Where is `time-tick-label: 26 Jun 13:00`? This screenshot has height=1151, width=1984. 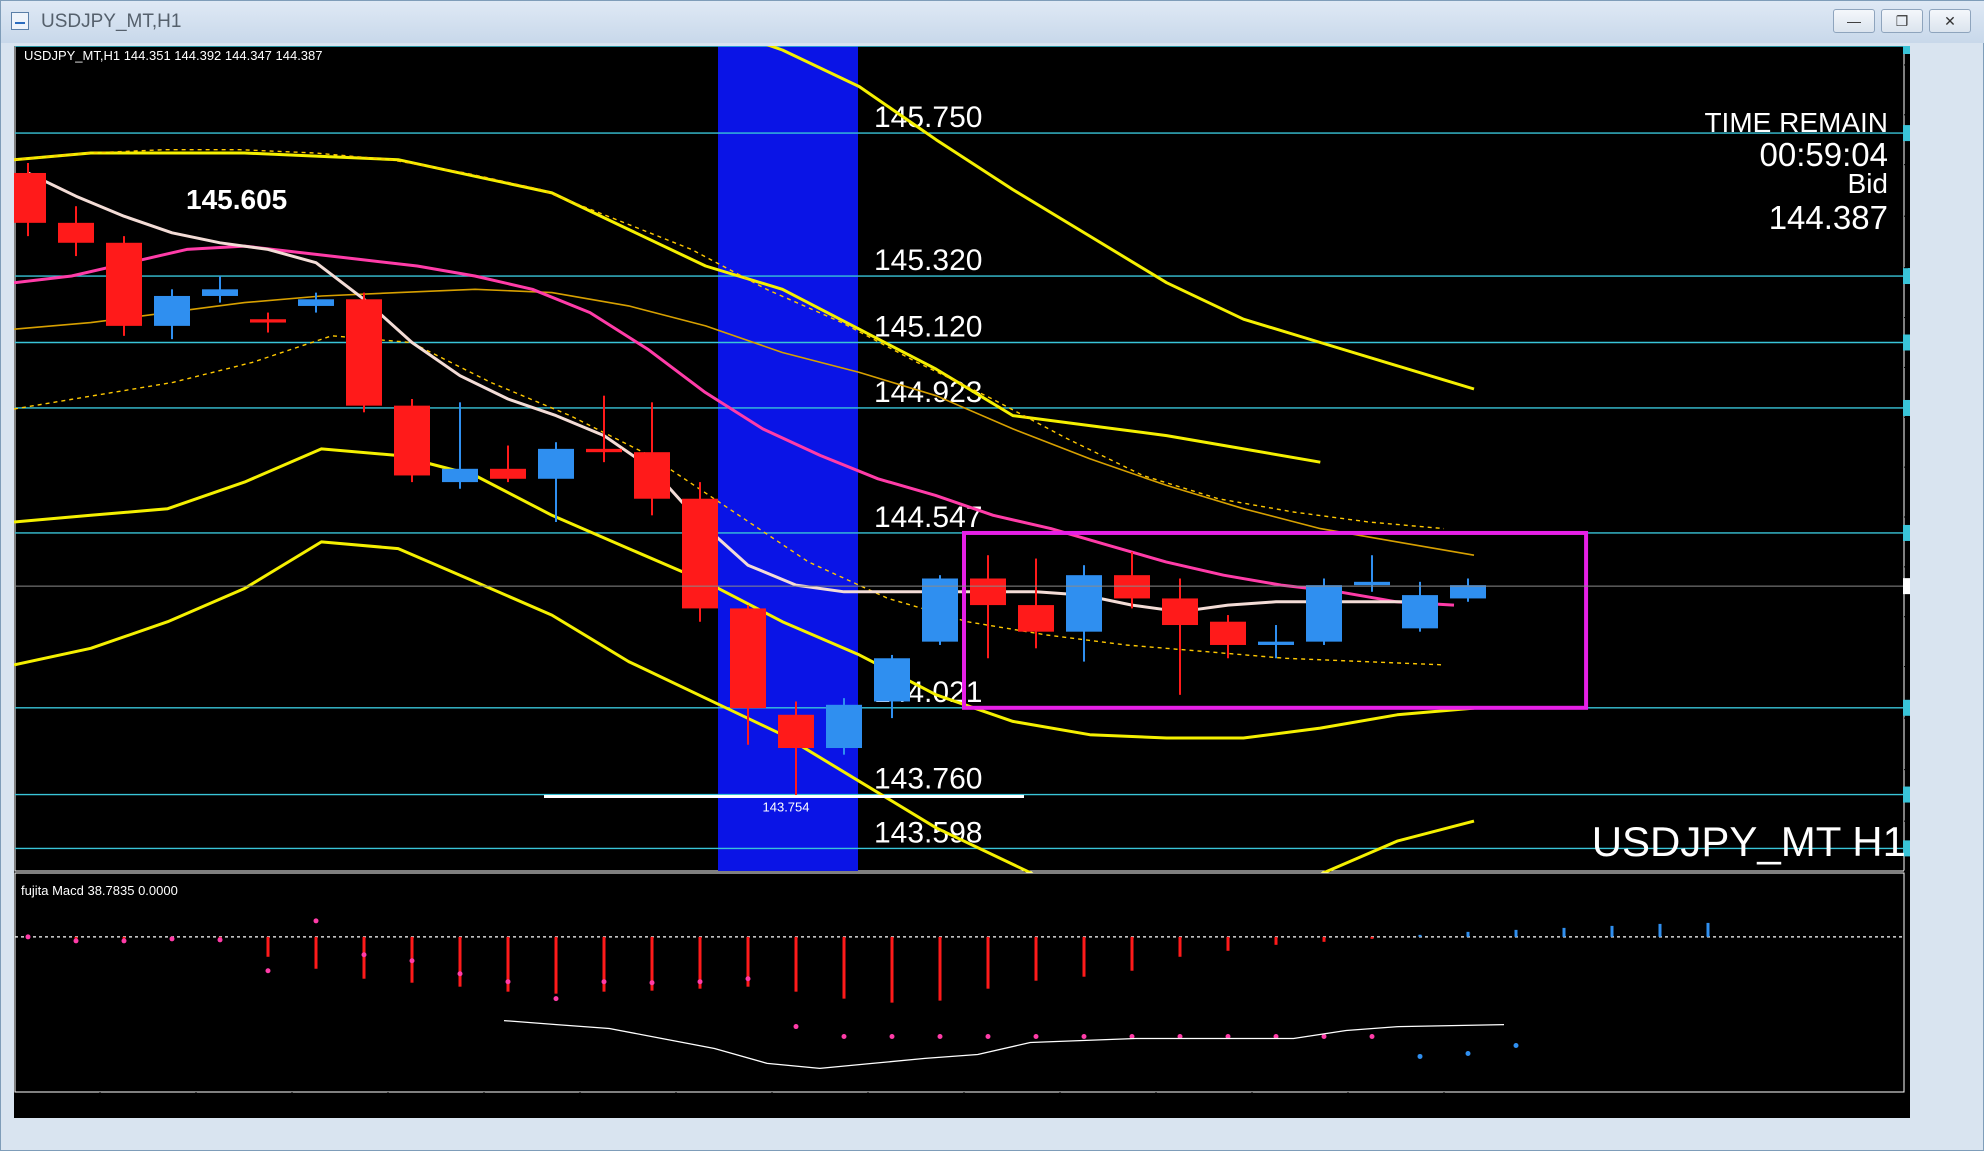 time-tick-label: 26 Jun 13:00 is located at coordinates (903, 1108).